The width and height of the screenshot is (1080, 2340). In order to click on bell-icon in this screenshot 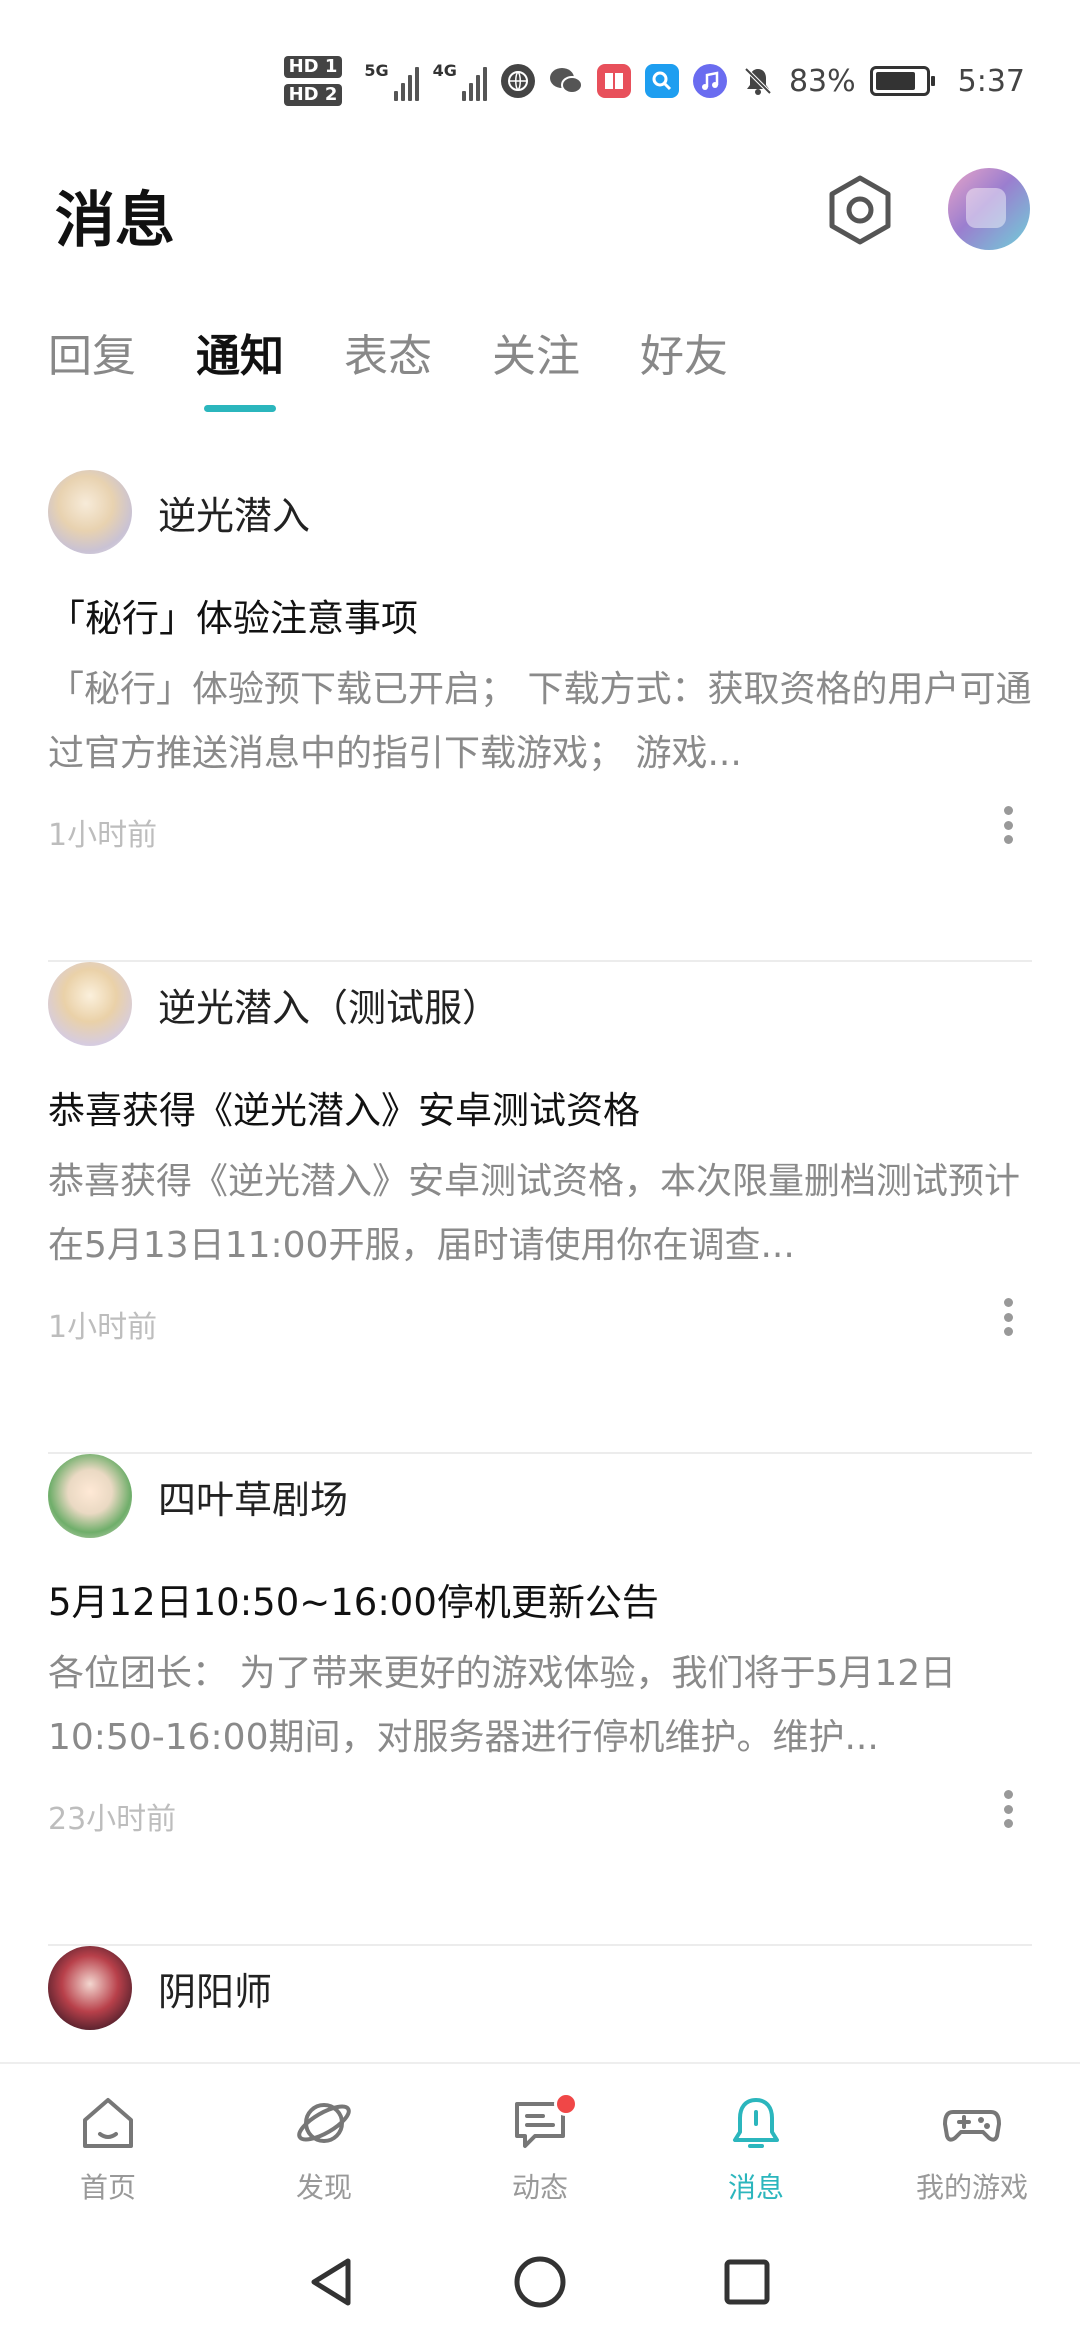, I will do `click(756, 2123)`.